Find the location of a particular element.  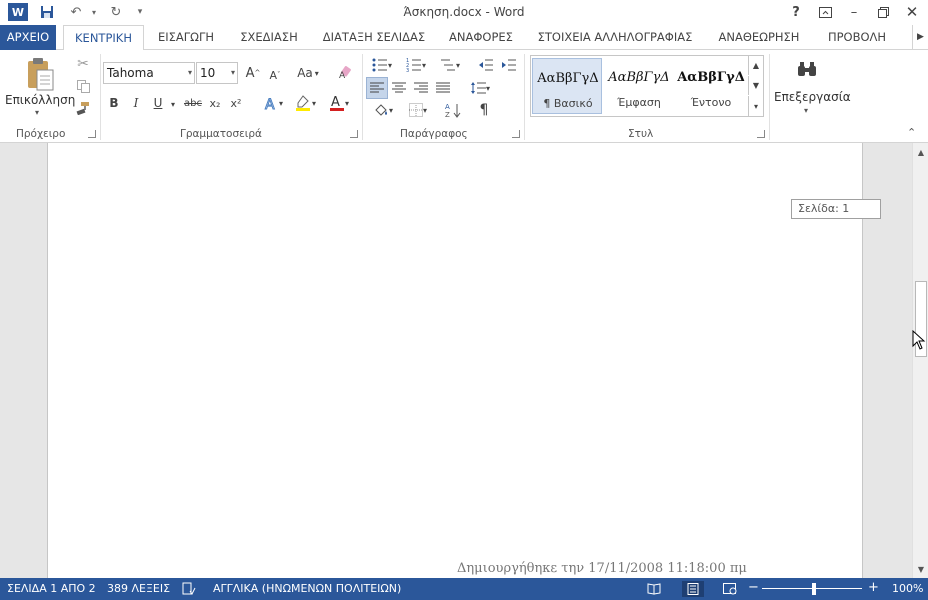

highlight-color-icon: ▾ is located at coordinates (305, 103).